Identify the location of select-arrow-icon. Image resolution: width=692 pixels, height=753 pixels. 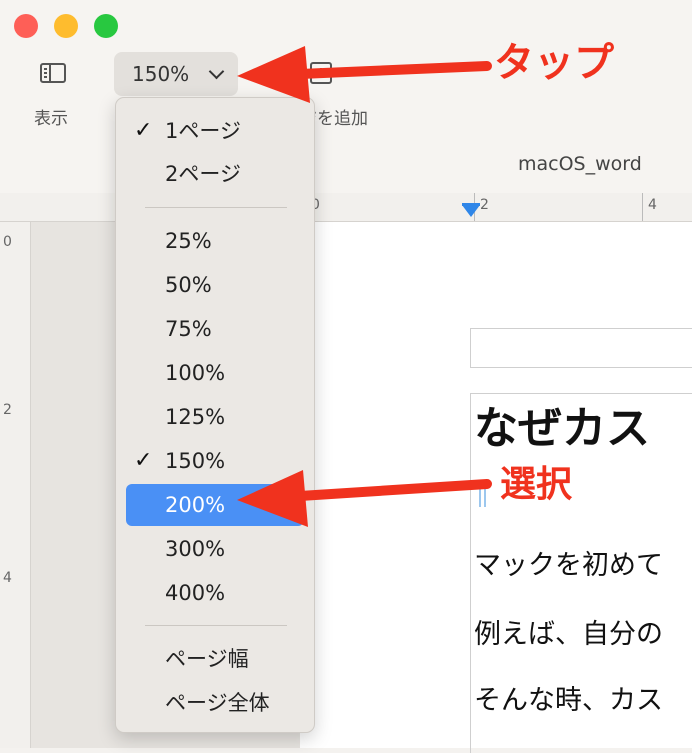
(364, 498).